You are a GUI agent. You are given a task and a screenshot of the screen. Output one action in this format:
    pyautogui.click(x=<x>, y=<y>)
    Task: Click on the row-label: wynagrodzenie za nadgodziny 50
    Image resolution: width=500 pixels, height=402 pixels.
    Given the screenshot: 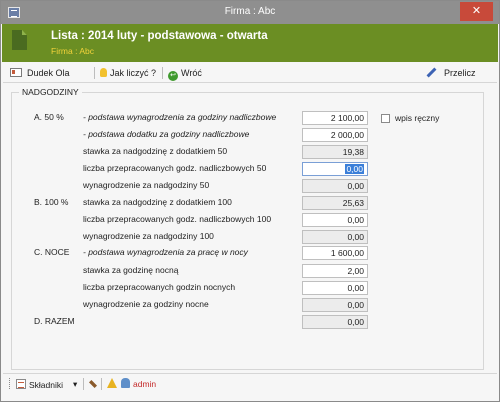 What is the action you would take?
    pyautogui.click(x=146, y=185)
    